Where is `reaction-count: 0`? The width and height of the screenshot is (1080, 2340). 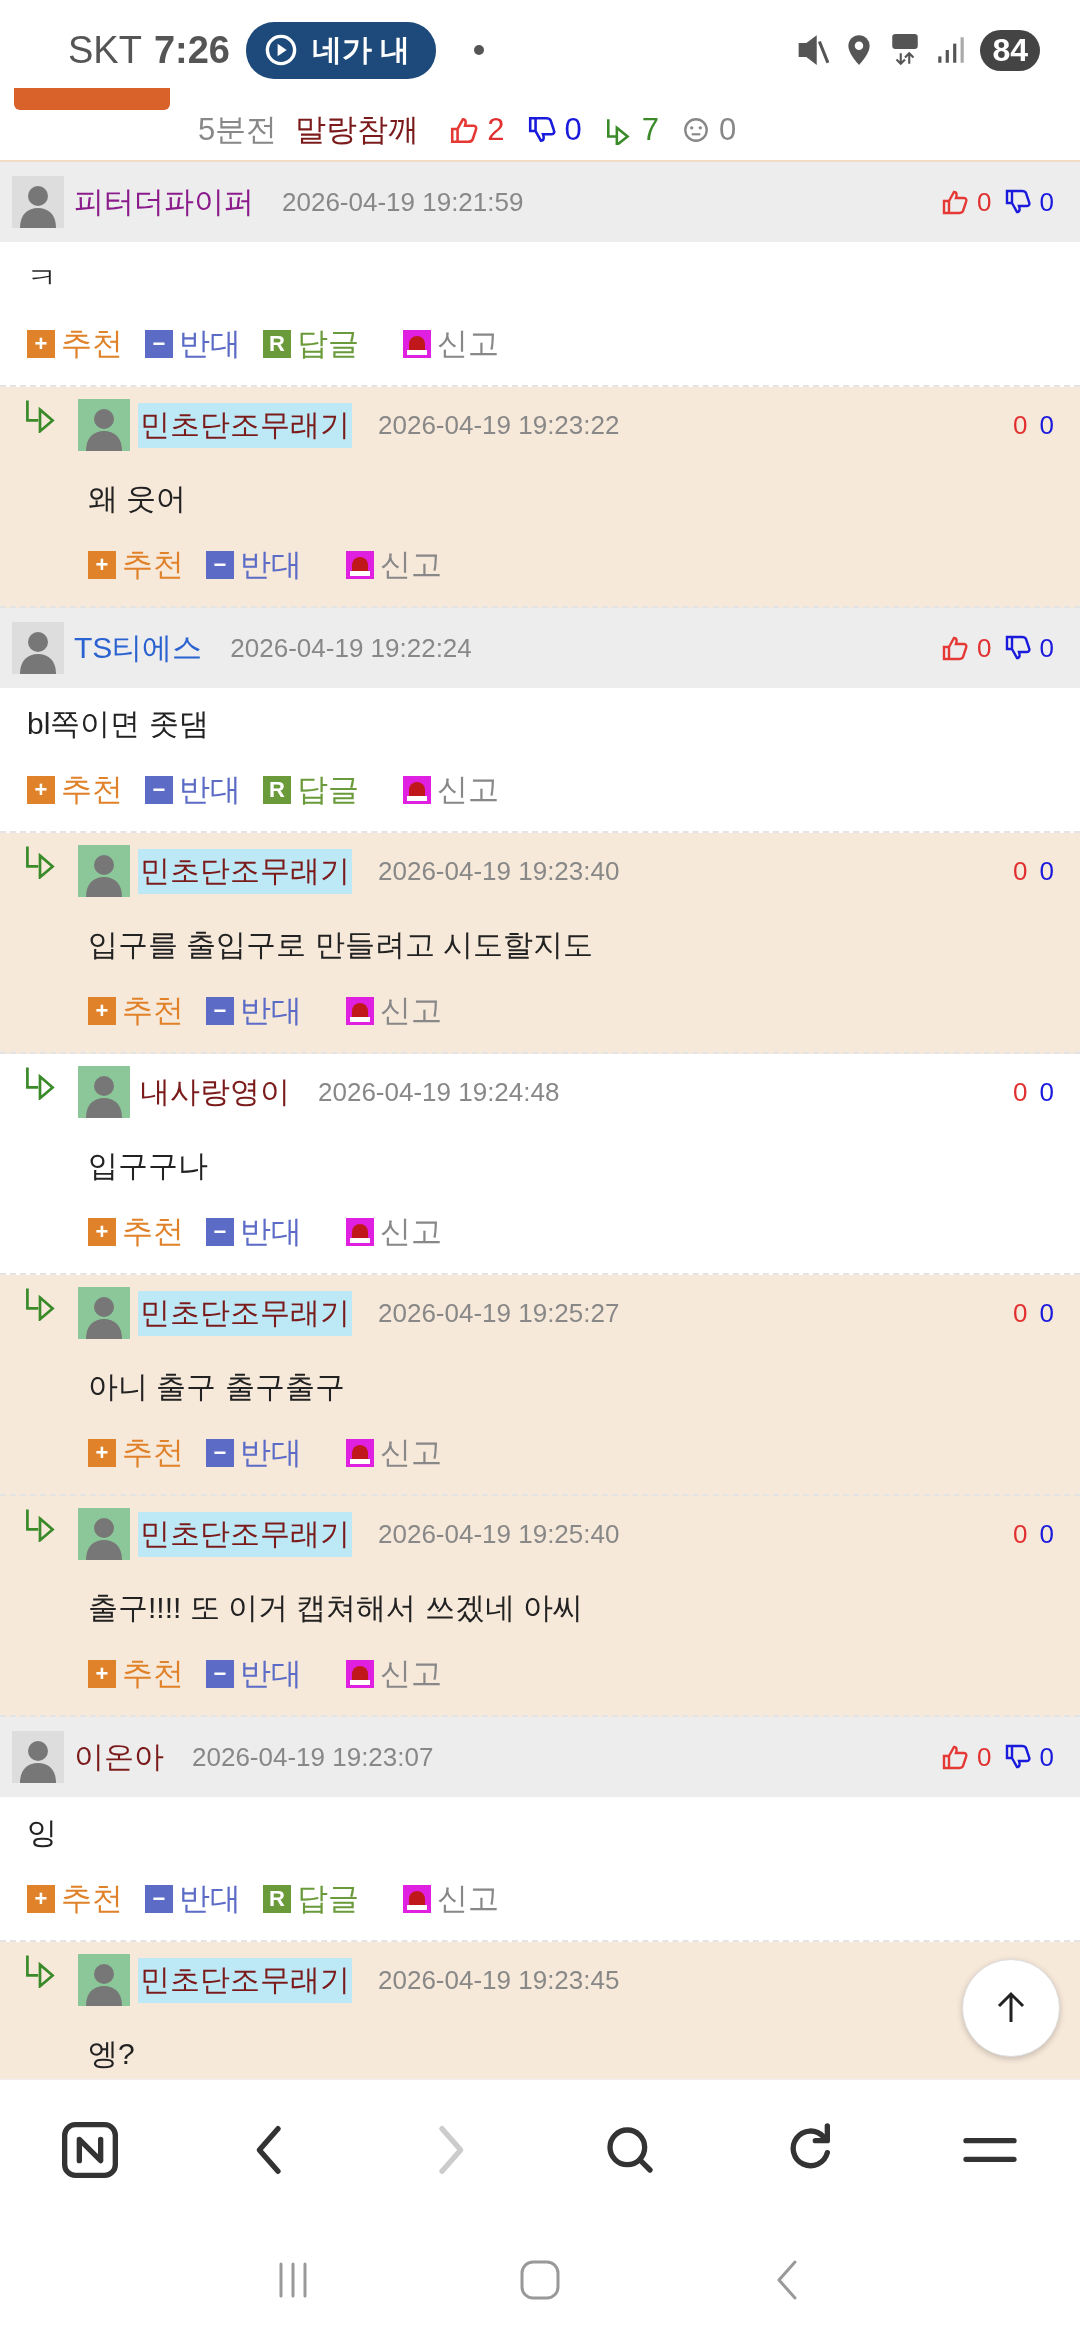
reaction-count: 0 is located at coordinates (728, 130).